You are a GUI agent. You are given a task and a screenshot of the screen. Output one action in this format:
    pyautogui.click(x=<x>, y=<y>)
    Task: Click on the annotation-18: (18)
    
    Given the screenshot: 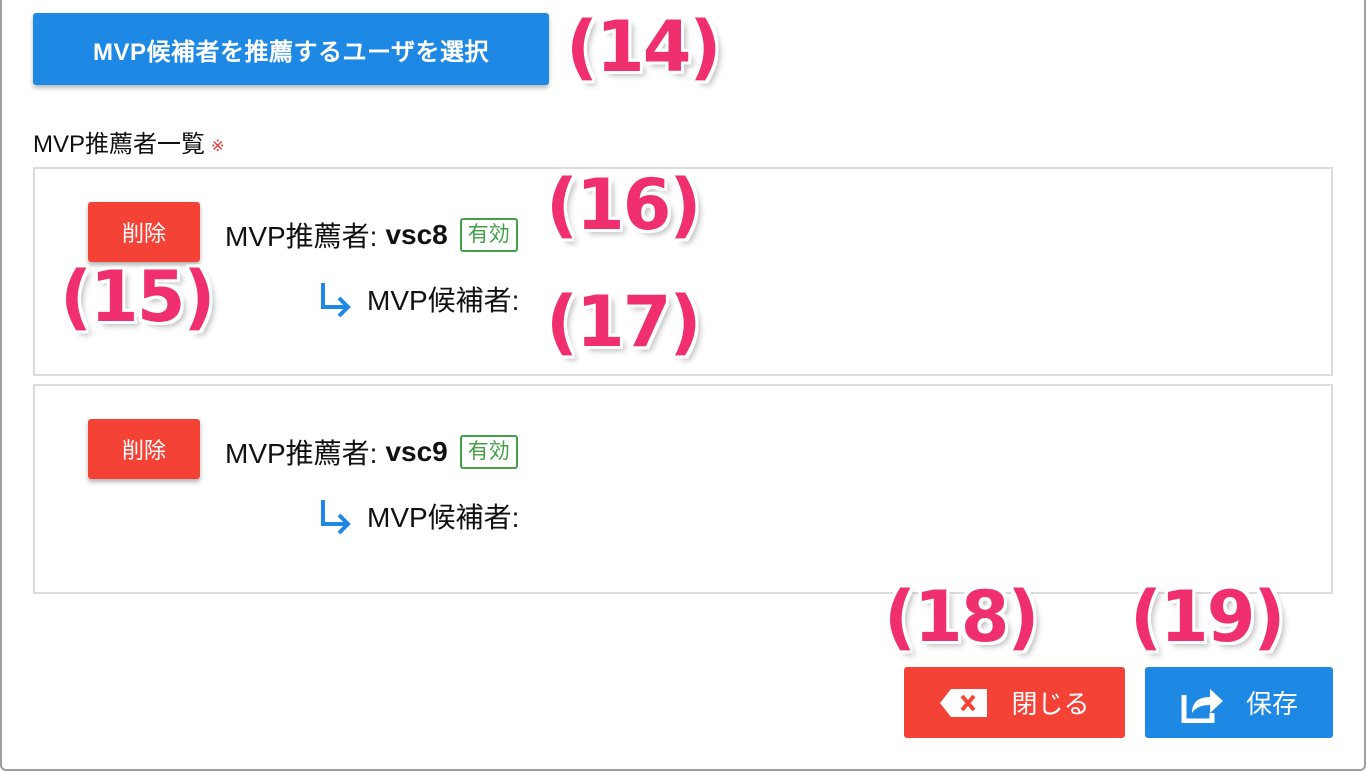 What is the action you would take?
    pyautogui.click(x=961, y=617)
    